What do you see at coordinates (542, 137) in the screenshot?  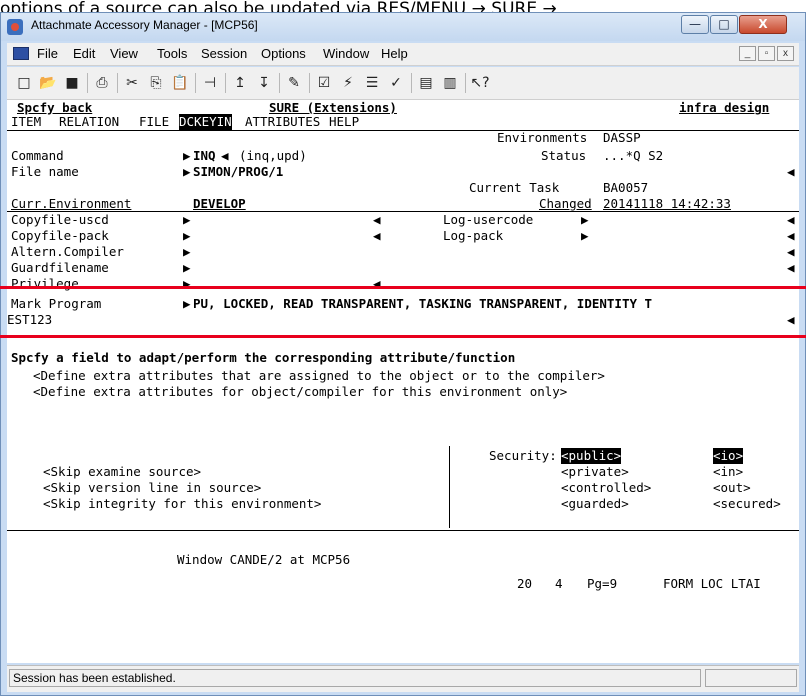 I see `environments-label: Environments` at bounding box center [542, 137].